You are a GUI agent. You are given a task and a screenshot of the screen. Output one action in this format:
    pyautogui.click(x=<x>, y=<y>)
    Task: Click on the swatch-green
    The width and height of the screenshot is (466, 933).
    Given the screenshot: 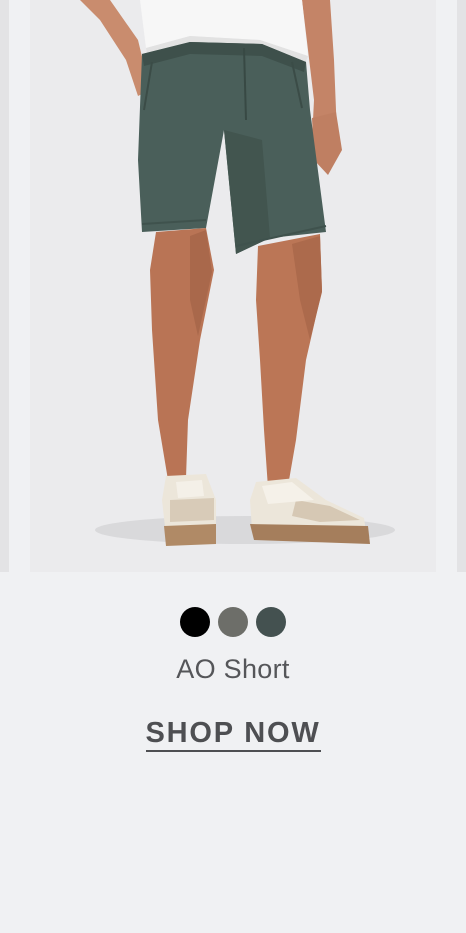 What is the action you would take?
    pyautogui.click(x=271, y=622)
    